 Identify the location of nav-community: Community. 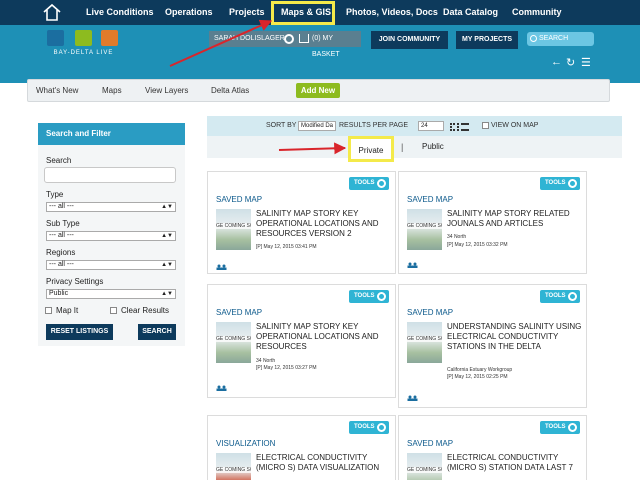
(537, 12).